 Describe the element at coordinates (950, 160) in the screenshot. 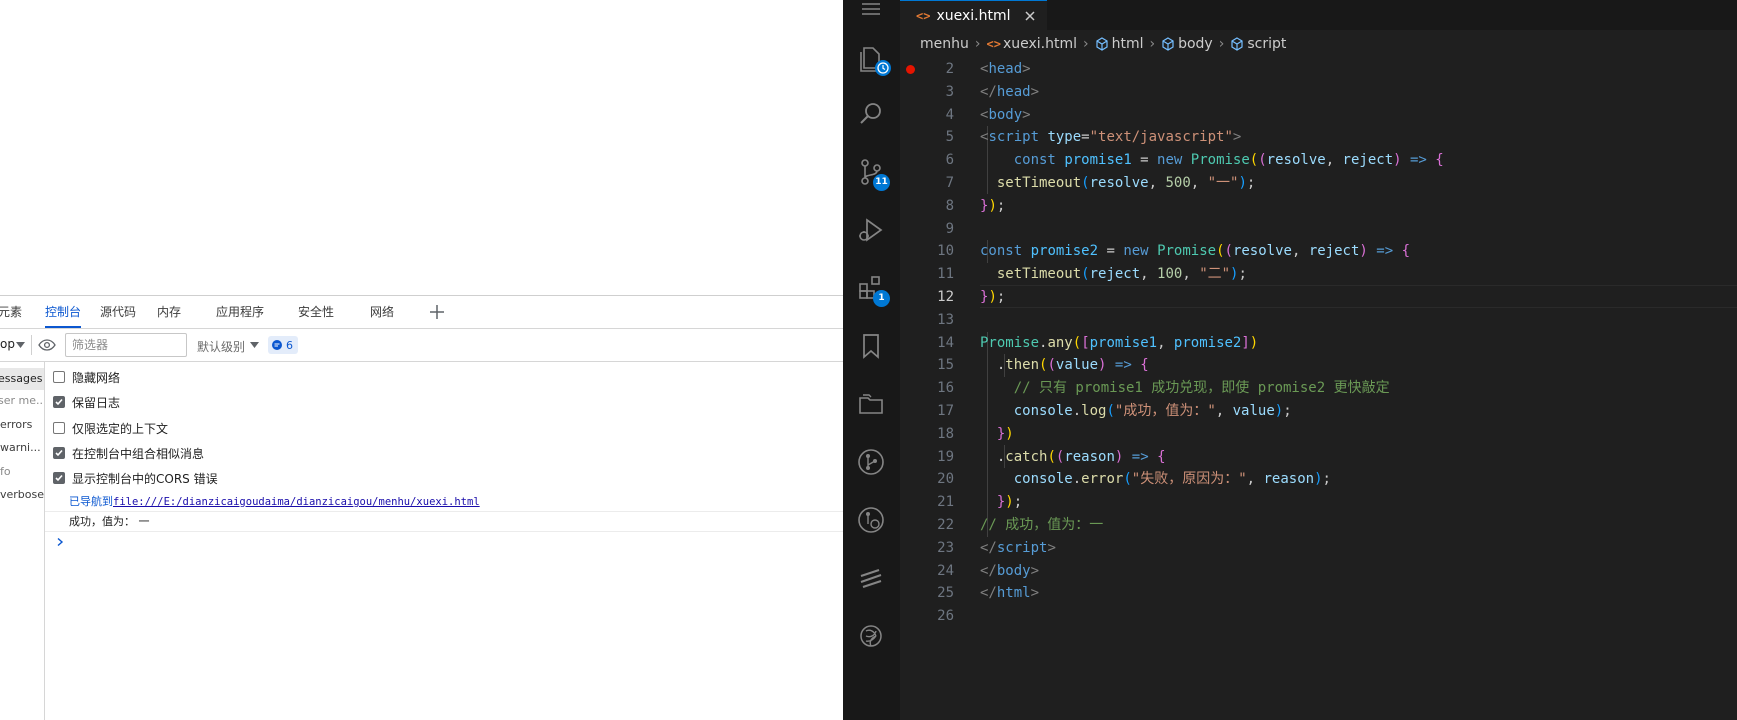

I see `line-number: 6` at that location.